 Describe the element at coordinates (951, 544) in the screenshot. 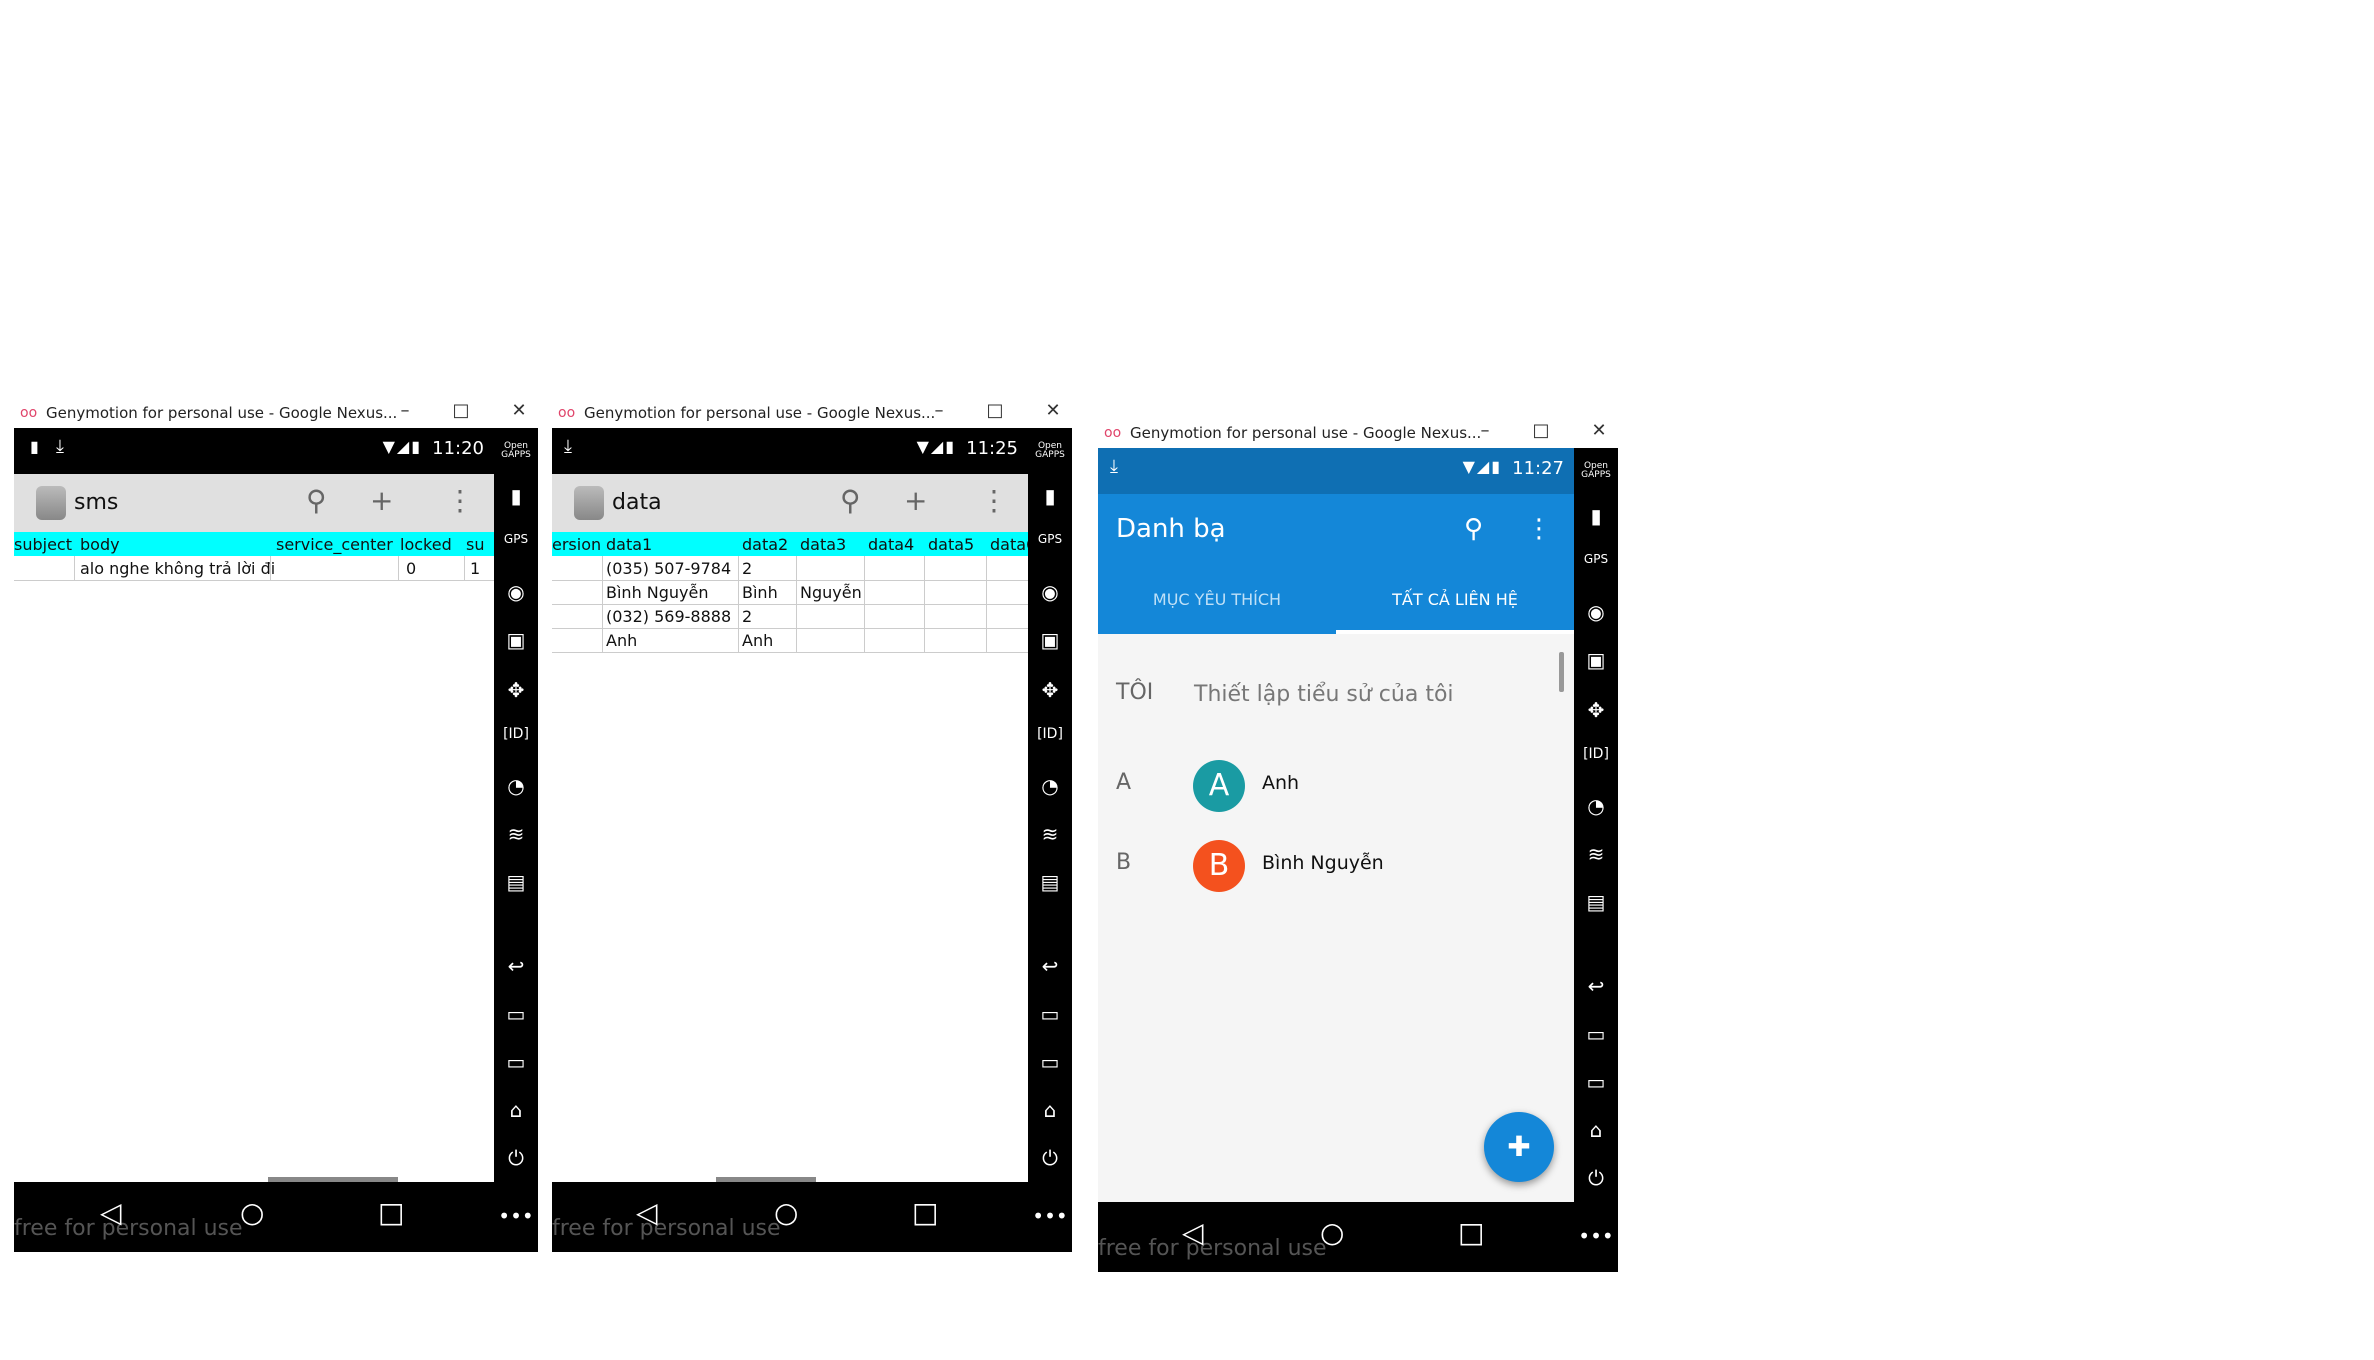

I see `column-header: data5` at that location.